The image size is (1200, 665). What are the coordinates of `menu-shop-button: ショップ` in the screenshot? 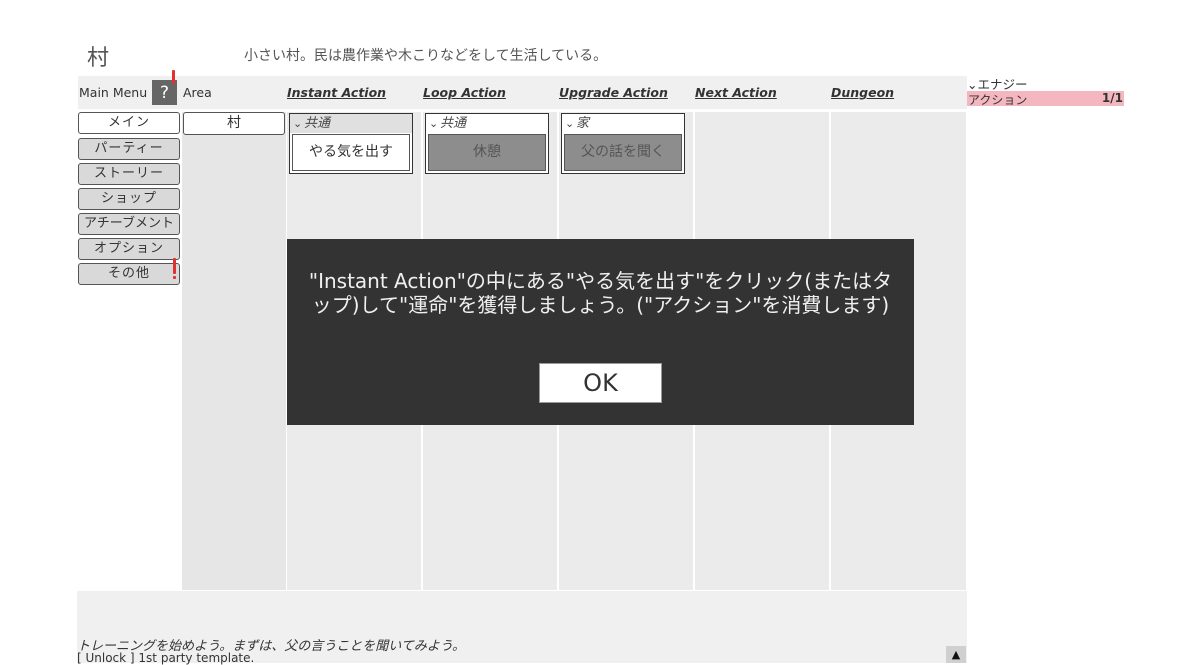 It's located at (129, 199).